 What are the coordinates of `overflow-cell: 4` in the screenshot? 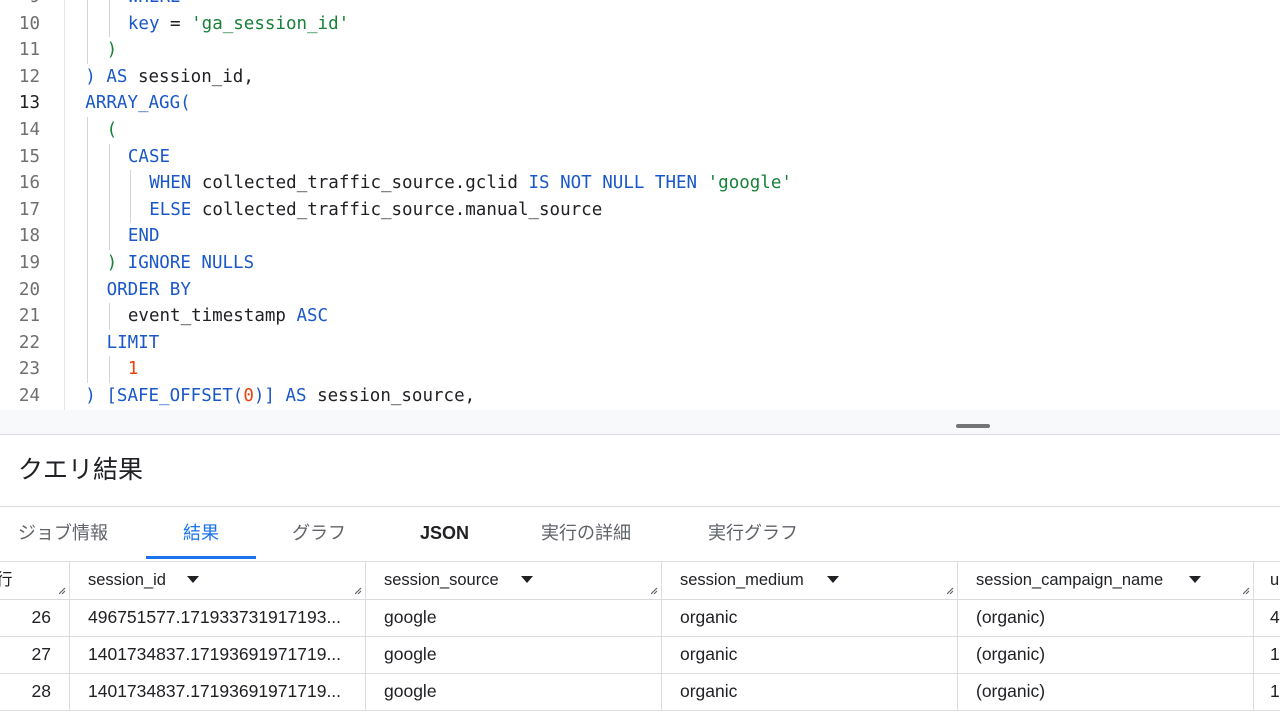 It's located at (1267, 617).